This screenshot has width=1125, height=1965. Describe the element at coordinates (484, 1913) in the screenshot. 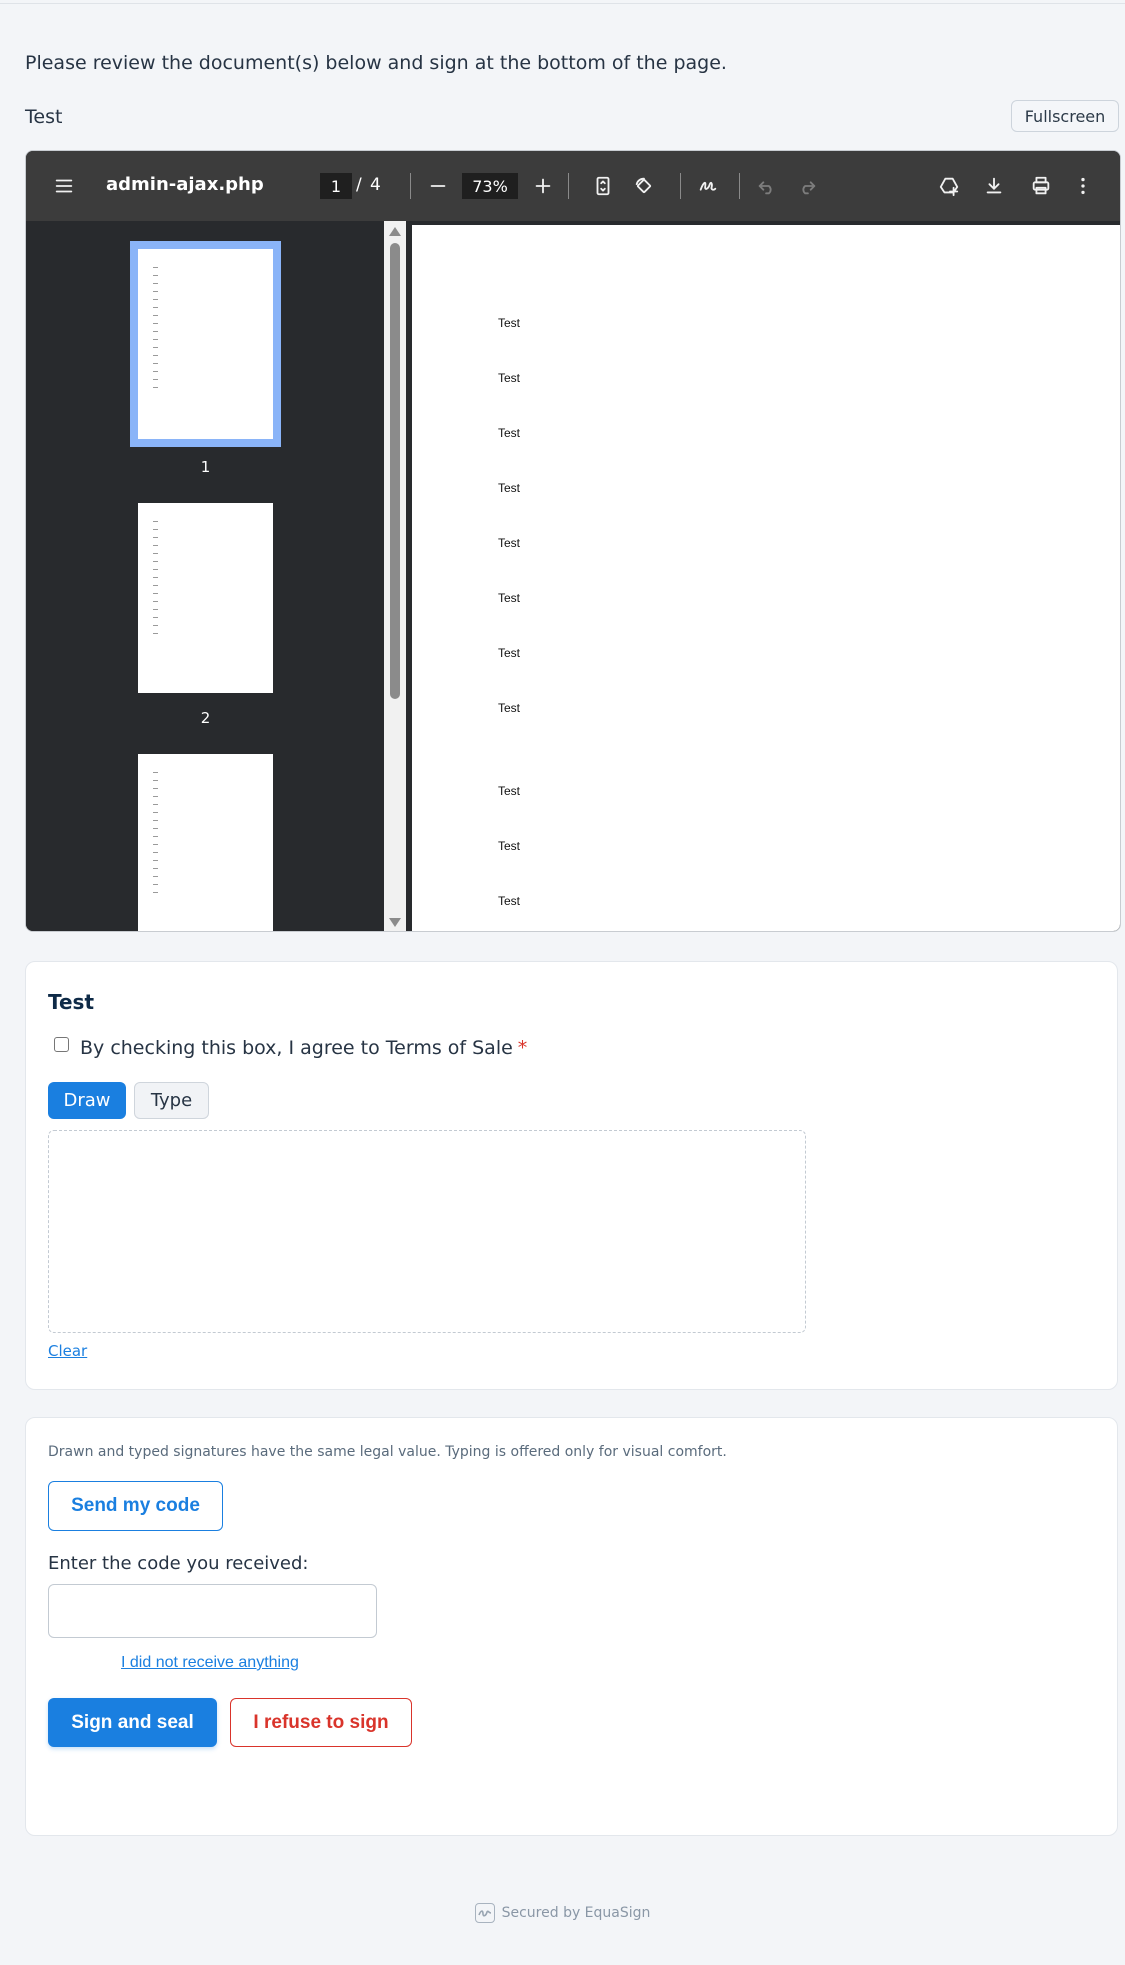

I see `signature-icon` at that location.